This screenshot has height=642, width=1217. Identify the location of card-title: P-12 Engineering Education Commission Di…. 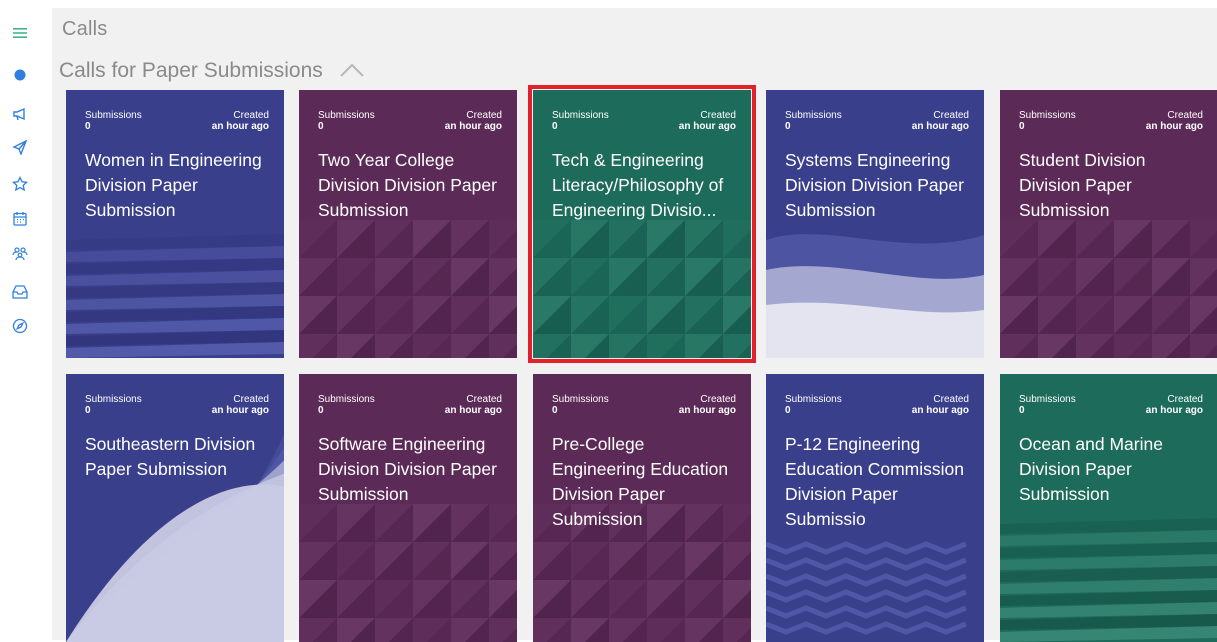
(874, 481).